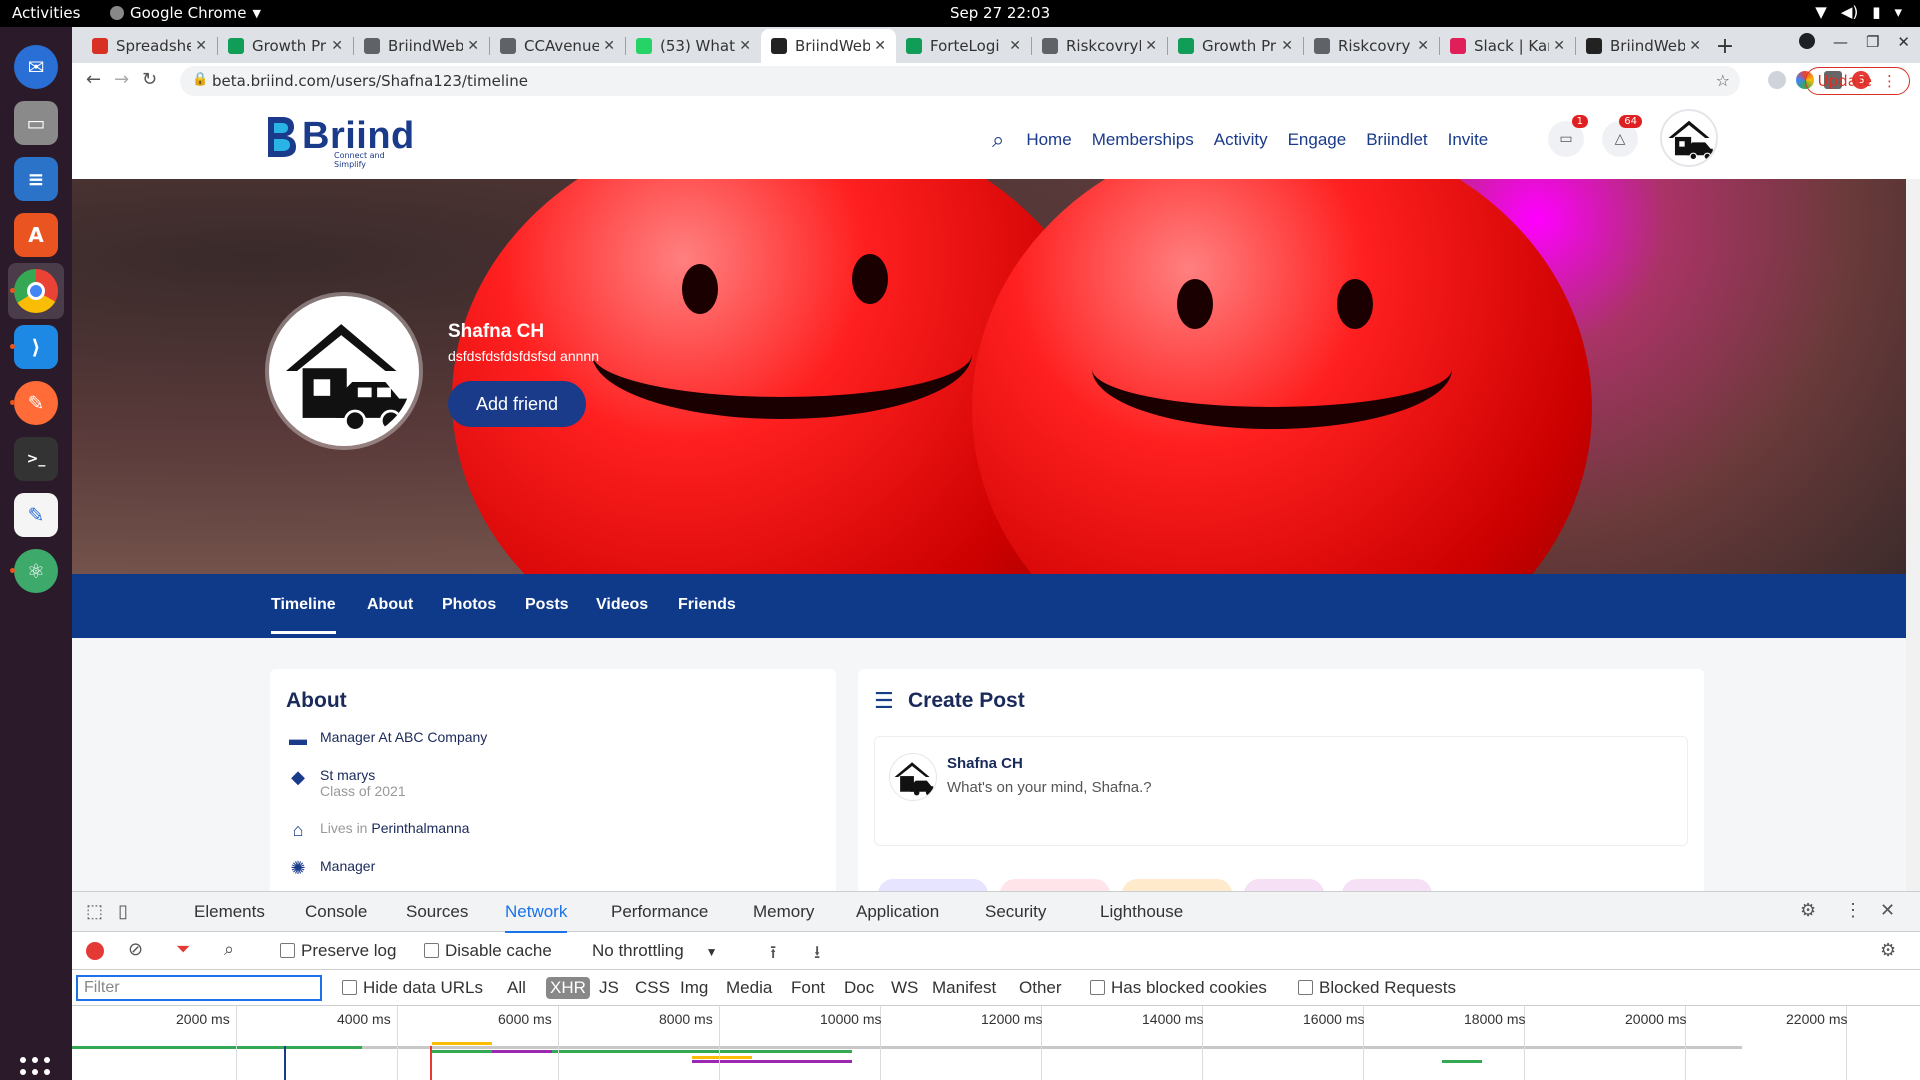 Image resolution: width=1920 pixels, height=1080 pixels. Describe the element at coordinates (547, 605) in the screenshot. I see `tab-posts: Posts` at that location.